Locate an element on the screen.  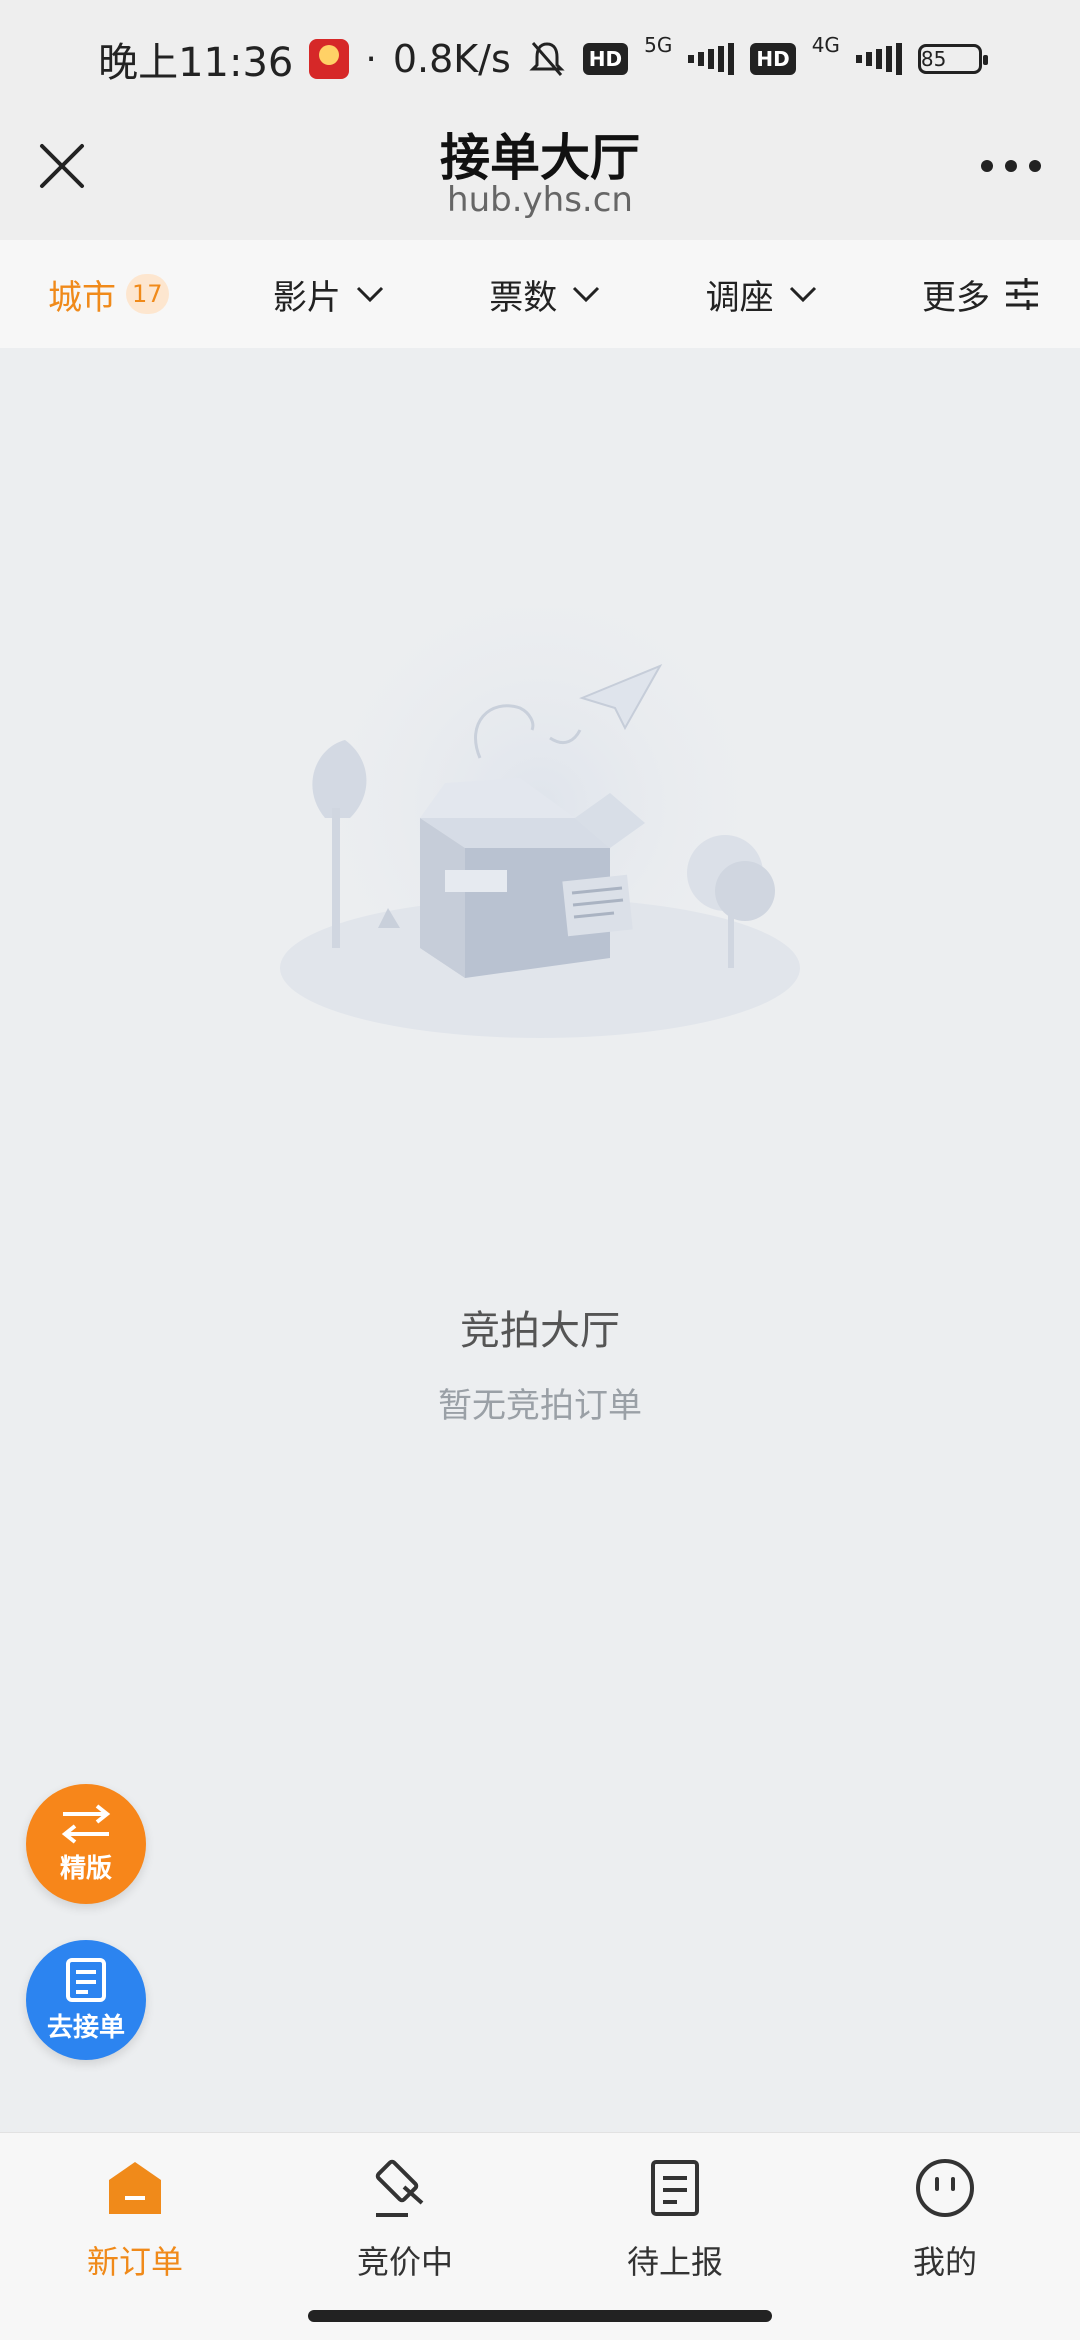
hd-badge-1: HD is located at coordinates (605, 59).